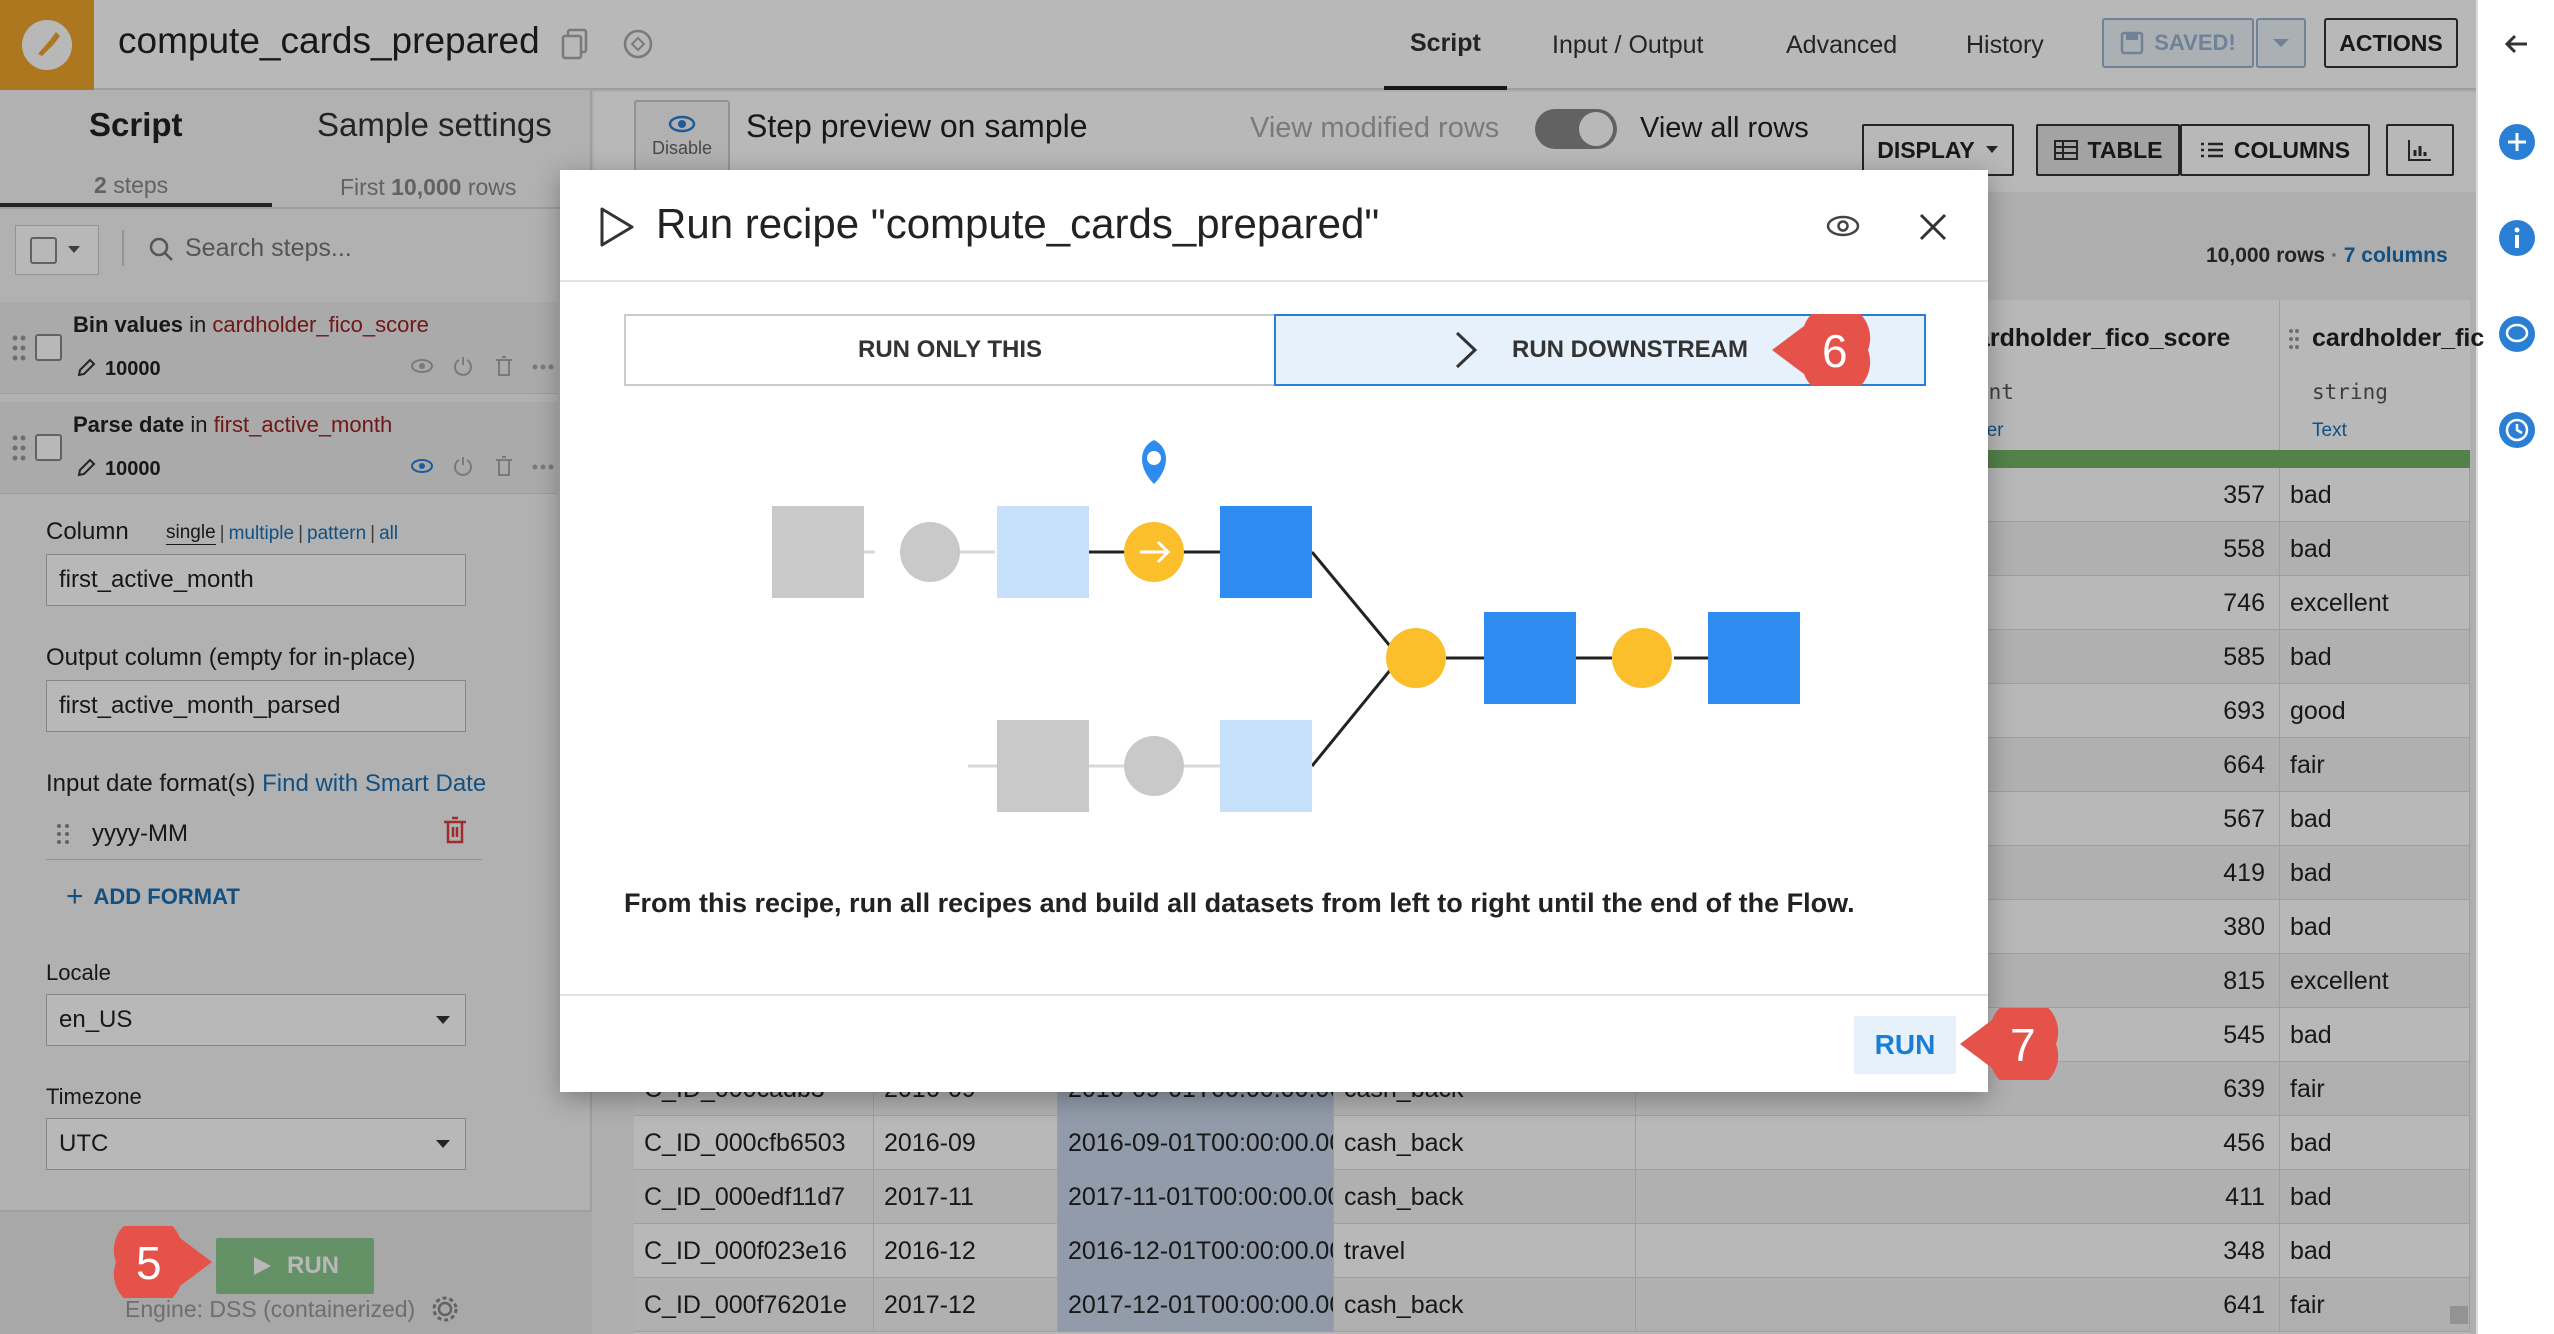 The width and height of the screenshot is (2554, 1334). What do you see at coordinates (2517, 430) in the screenshot?
I see `history-icon` at bounding box center [2517, 430].